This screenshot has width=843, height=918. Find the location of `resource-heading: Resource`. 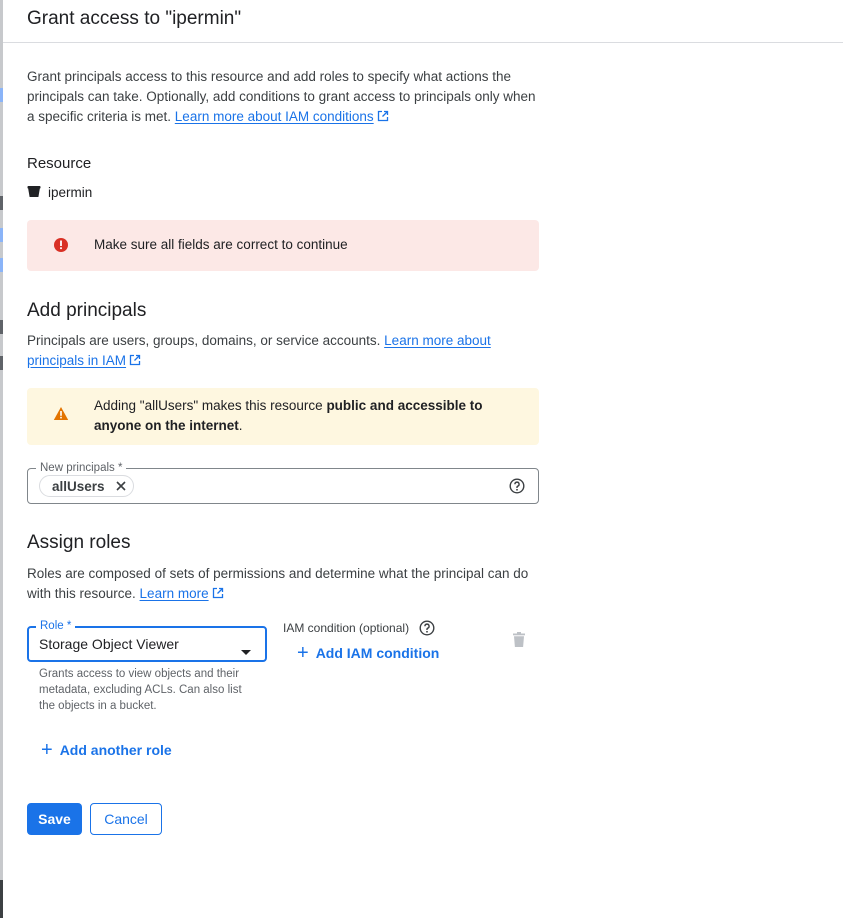

resource-heading: Resource is located at coordinates (59, 163).